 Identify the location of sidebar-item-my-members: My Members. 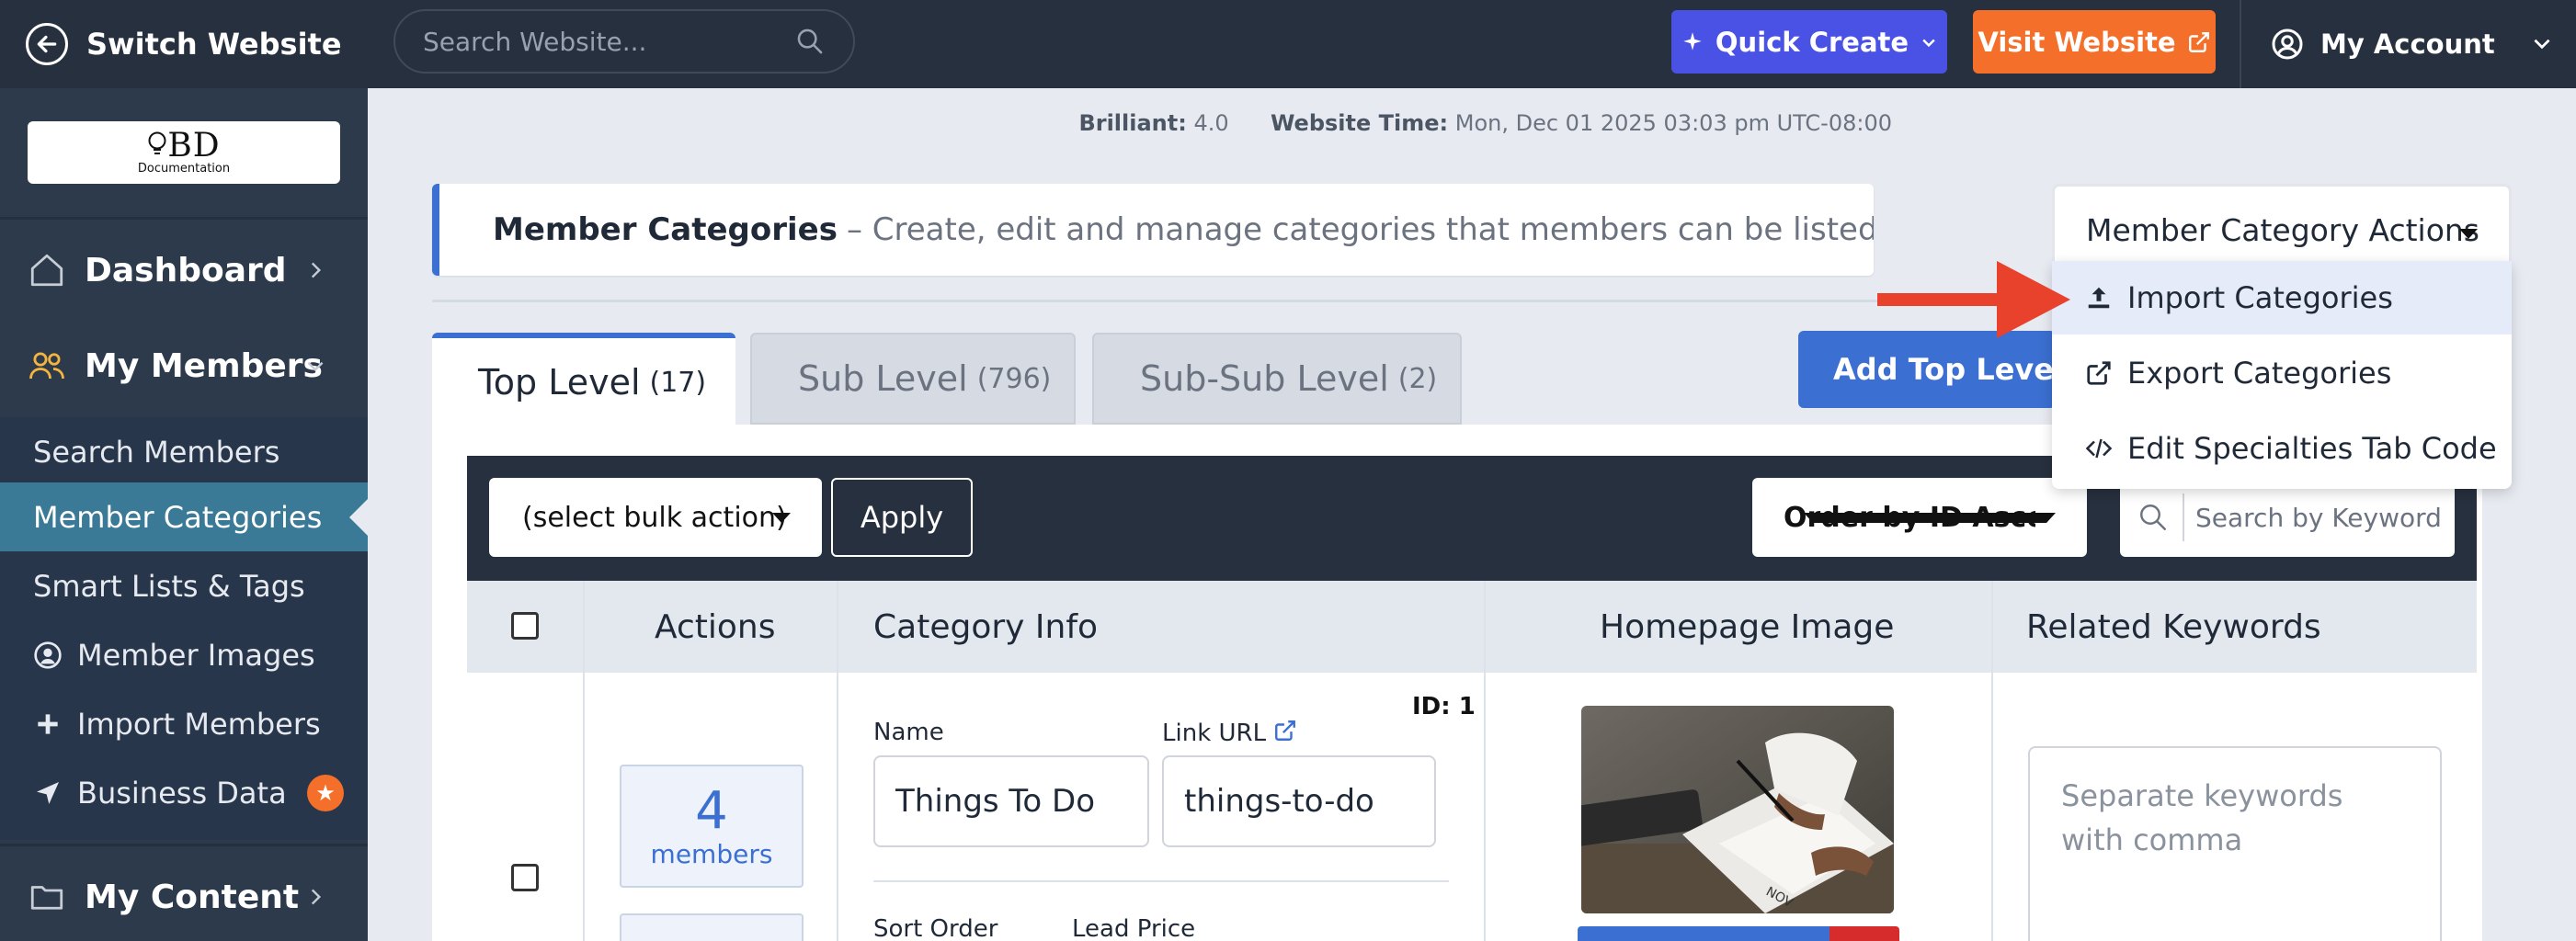
(184, 366).